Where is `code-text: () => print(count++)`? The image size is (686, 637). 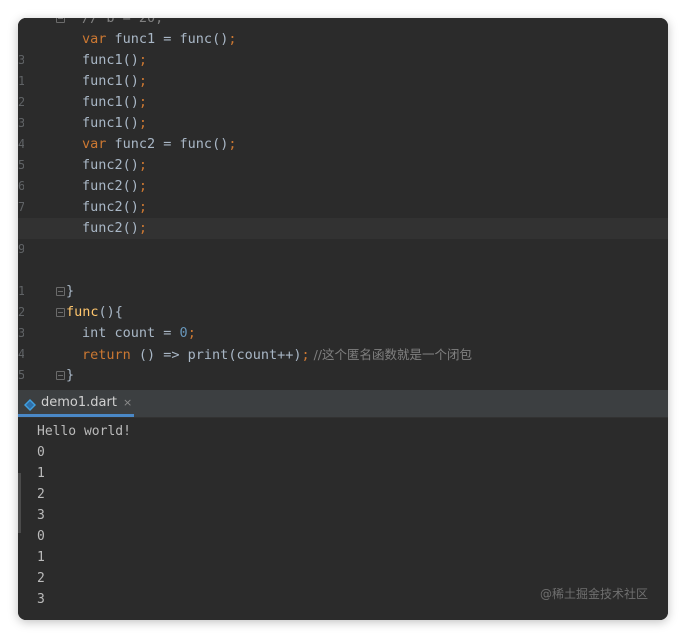
code-text: () => print(count++) is located at coordinates (216, 355).